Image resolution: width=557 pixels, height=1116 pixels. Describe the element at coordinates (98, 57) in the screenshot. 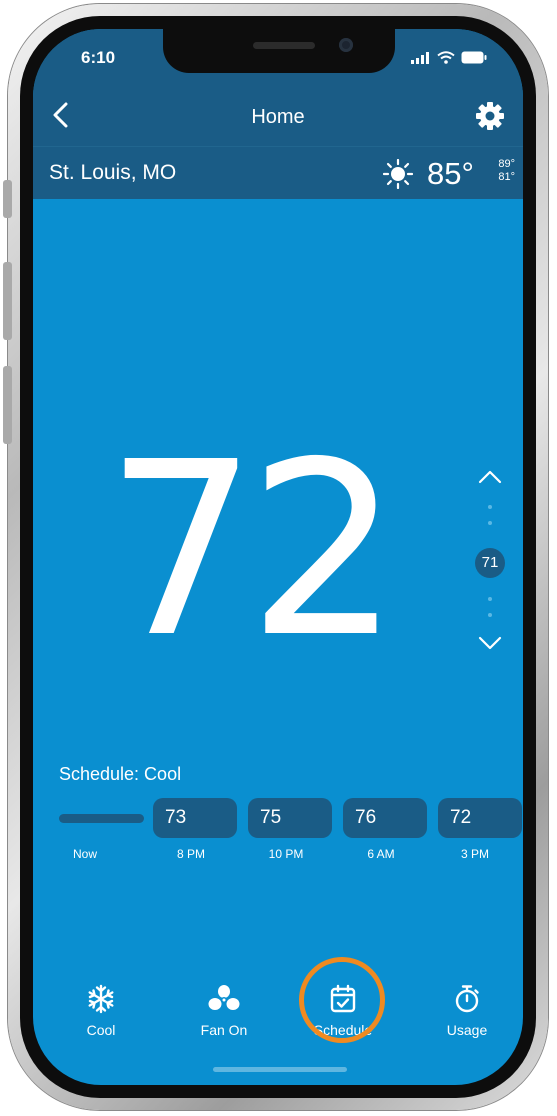

I see `status-time: 6:10` at that location.